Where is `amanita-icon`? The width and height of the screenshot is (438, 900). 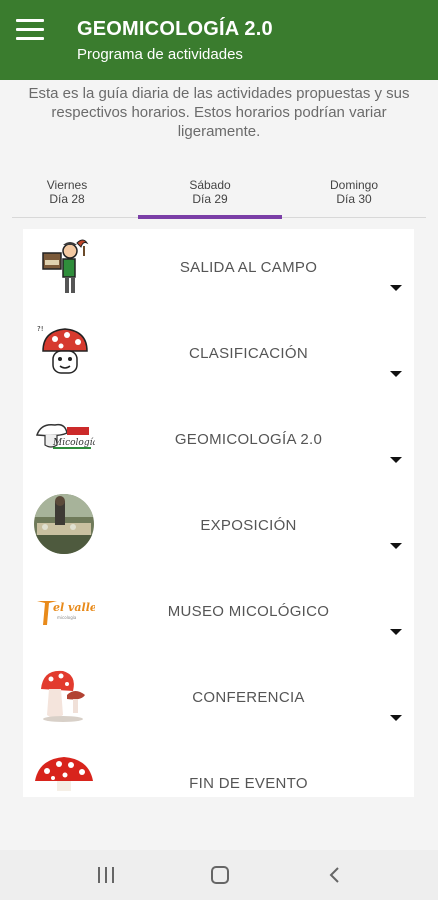
amanita-icon is located at coordinates (64, 774).